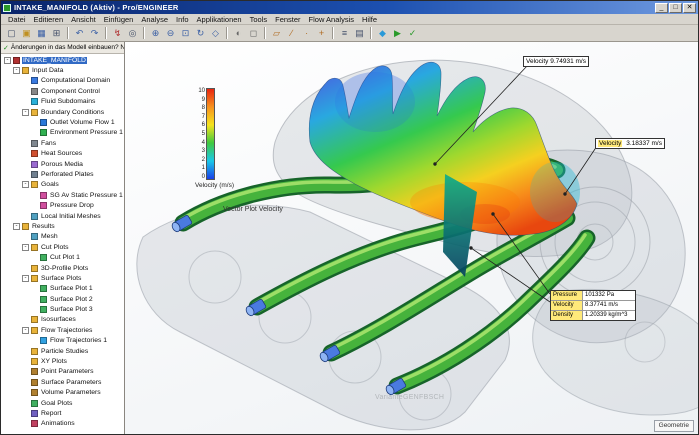 The width and height of the screenshot is (699, 435). What do you see at coordinates (62, 382) in the screenshot?
I see `tree-item-surface-parameters: Surface Parameters` at bounding box center [62, 382].